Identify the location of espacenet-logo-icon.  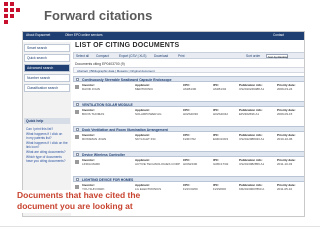
(12, 13).